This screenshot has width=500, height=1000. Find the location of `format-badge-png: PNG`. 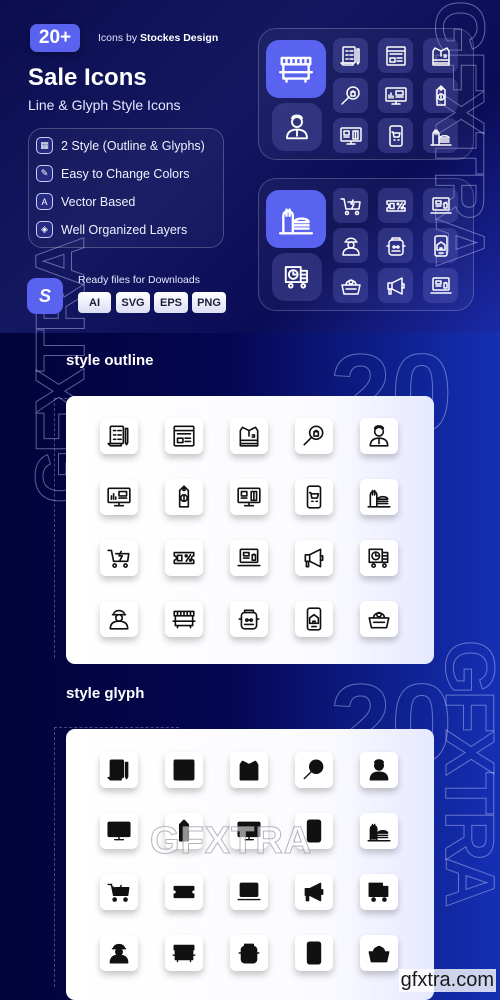

format-badge-png: PNG is located at coordinates (209, 302).